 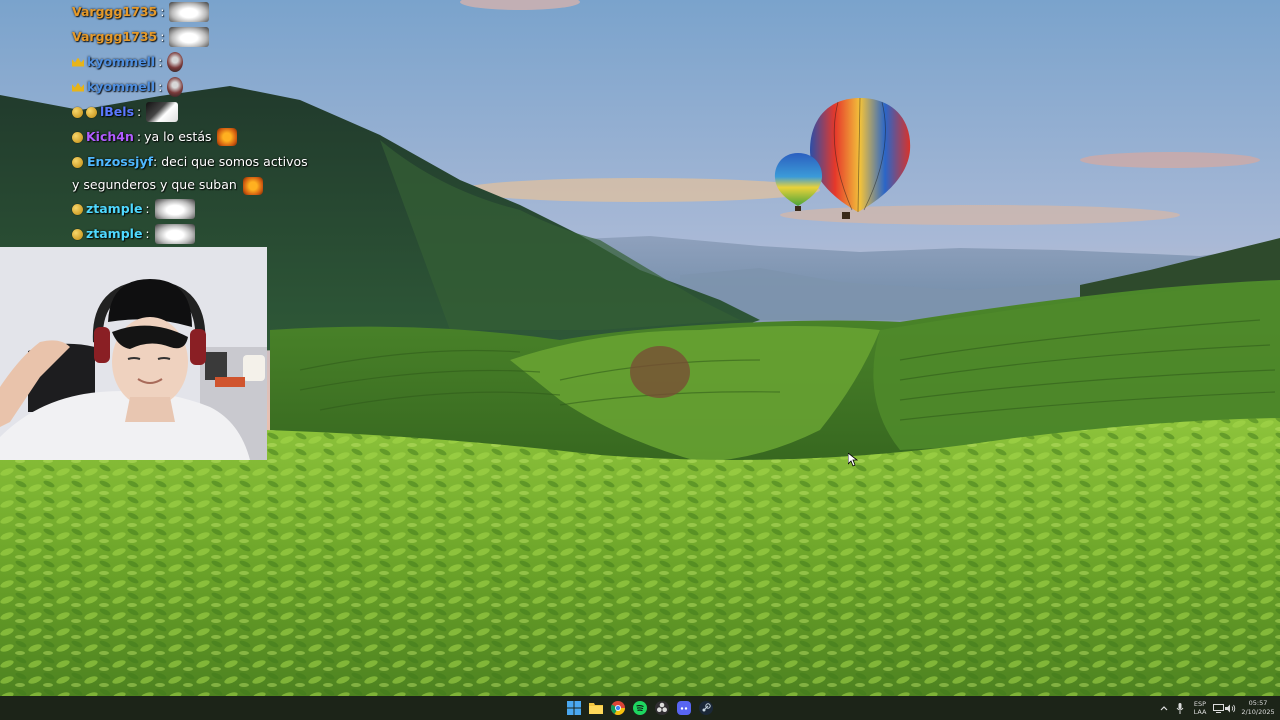 I want to click on language-indicator: ESP LAA, so click(x=1200, y=708).